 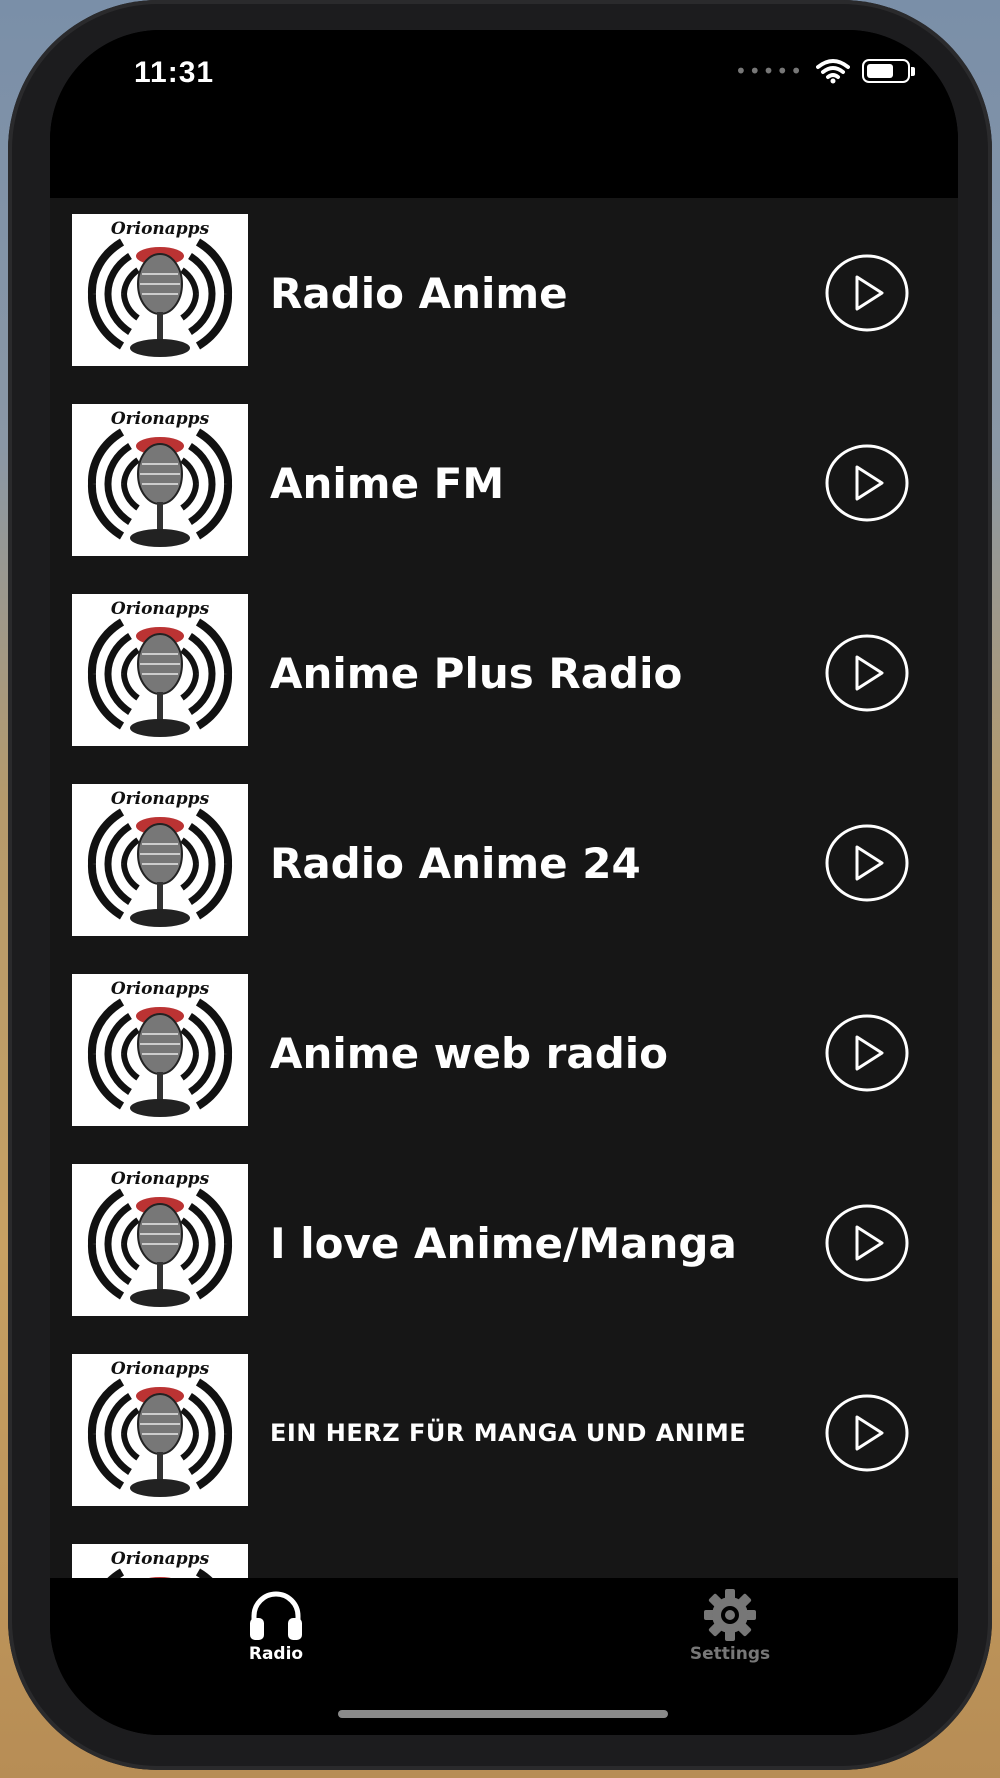 What do you see at coordinates (833, 71) in the screenshot?
I see `wifi-icon` at bounding box center [833, 71].